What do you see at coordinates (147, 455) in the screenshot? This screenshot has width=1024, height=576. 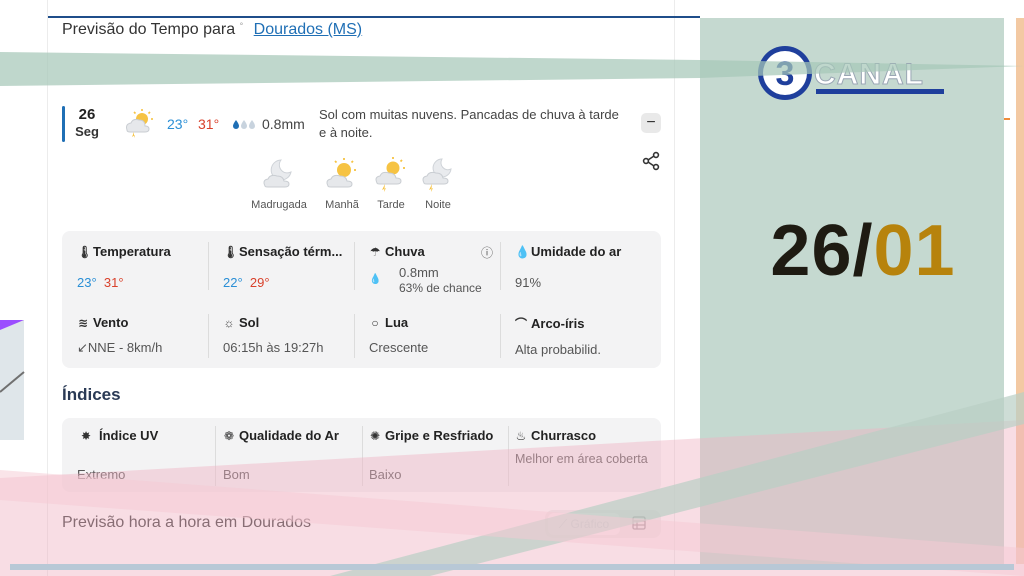 I see `index-uv: ✸ Índice UV Extremo` at bounding box center [147, 455].